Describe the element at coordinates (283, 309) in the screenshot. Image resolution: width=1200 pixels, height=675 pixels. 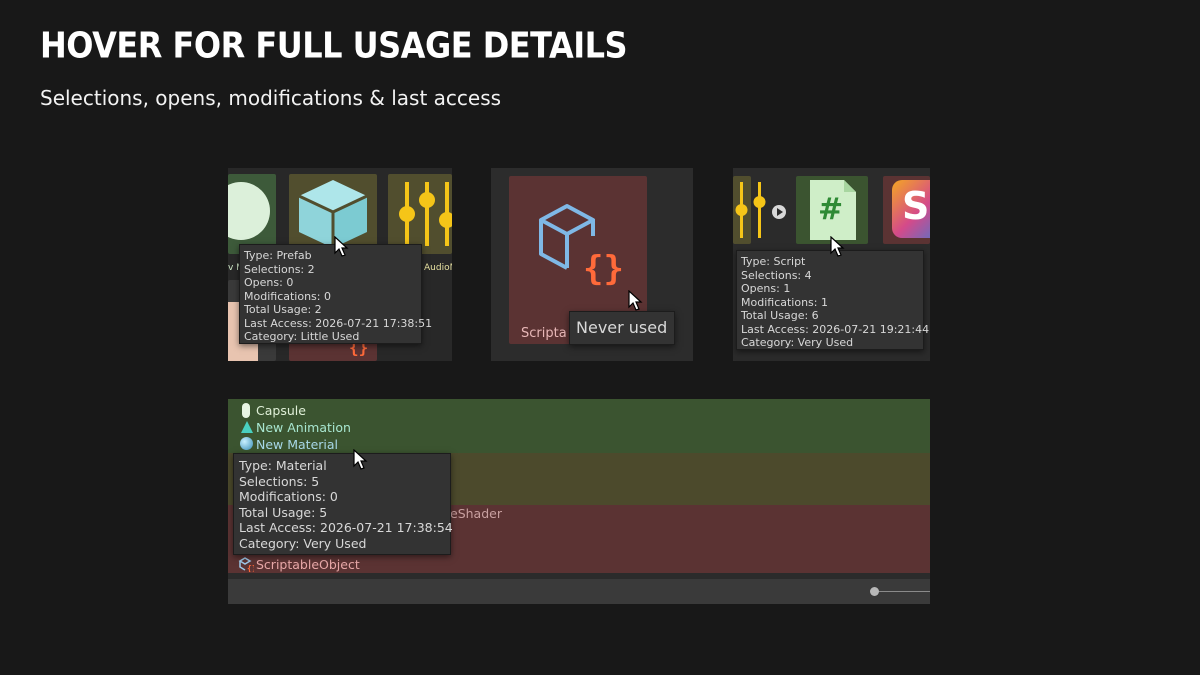
I see `tooltip-total-usage: Total Usage: 2` at that location.